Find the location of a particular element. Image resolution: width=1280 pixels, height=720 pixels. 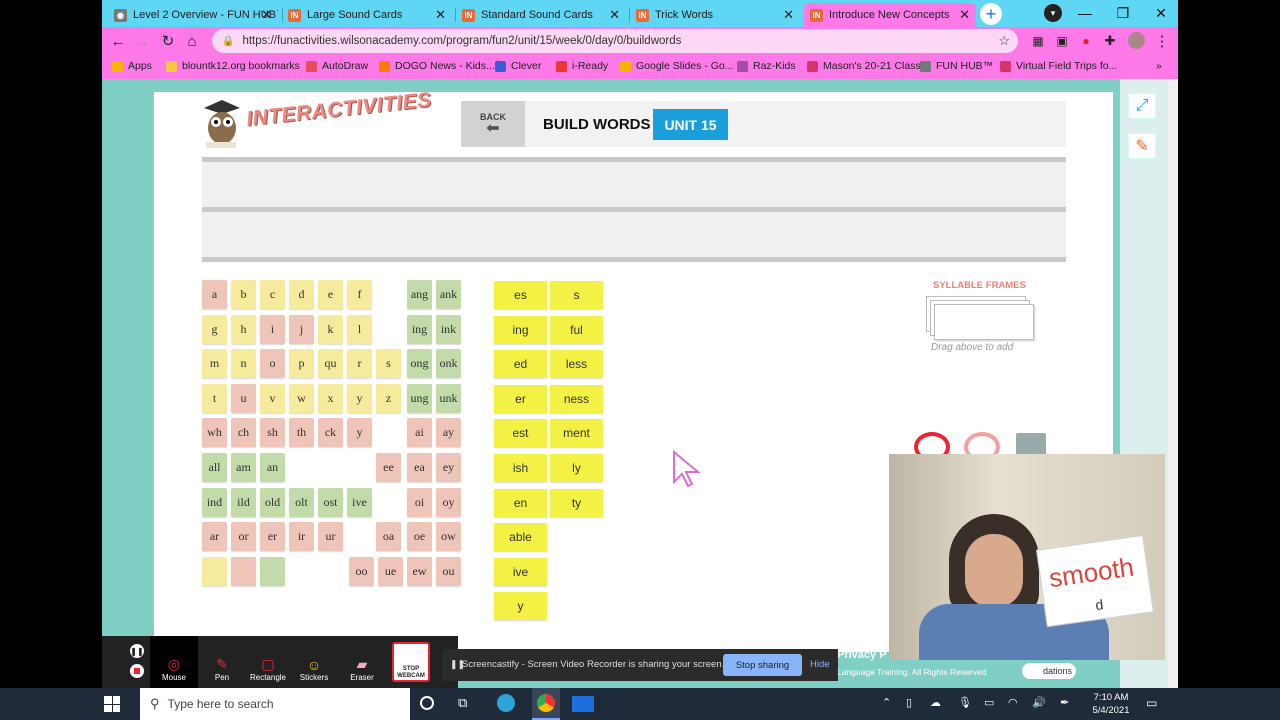

letter-tile: z is located at coordinates (388, 398).